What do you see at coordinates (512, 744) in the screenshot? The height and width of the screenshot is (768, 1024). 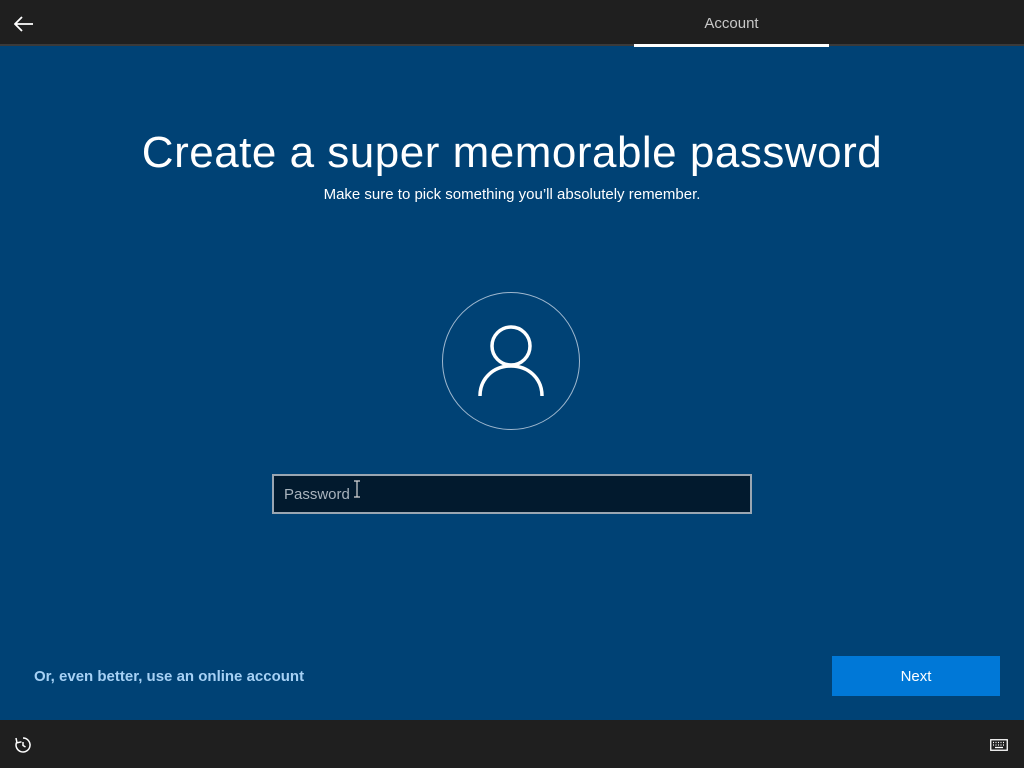 I see `bottom-bar` at bounding box center [512, 744].